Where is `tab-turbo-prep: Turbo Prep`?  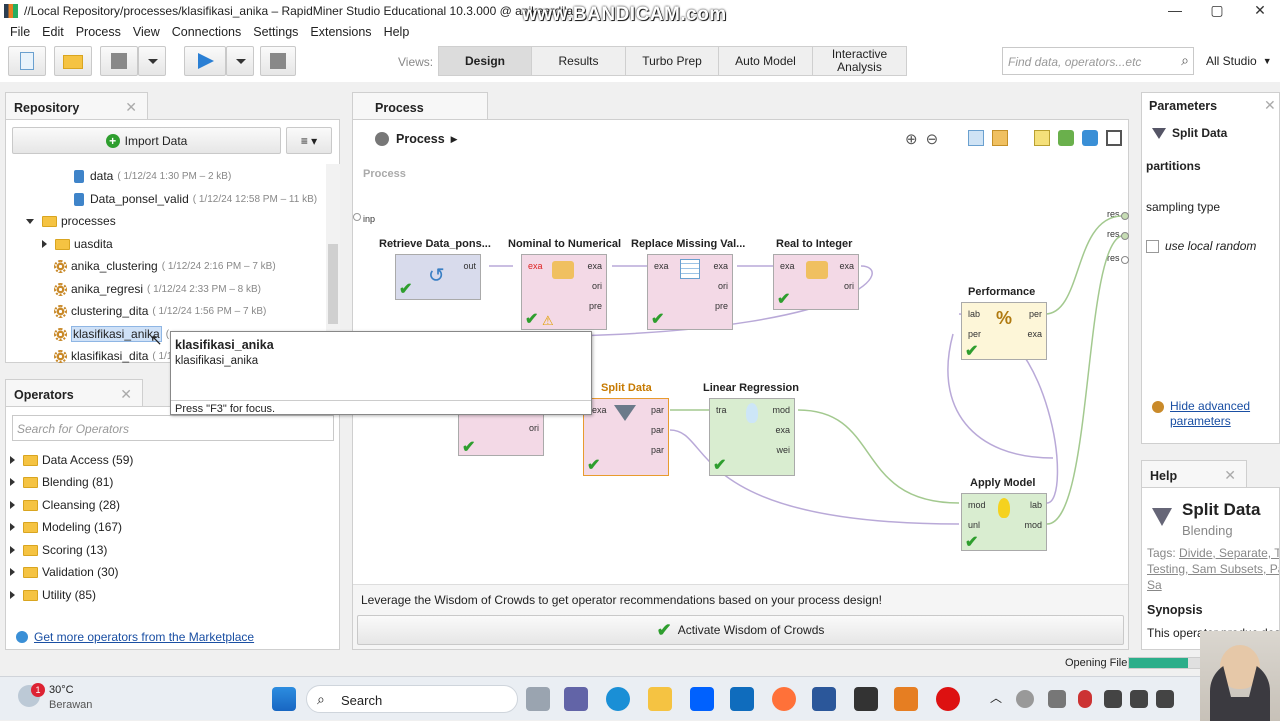 tab-turbo-prep: Turbo Prep is located at coordinates (672, 61).